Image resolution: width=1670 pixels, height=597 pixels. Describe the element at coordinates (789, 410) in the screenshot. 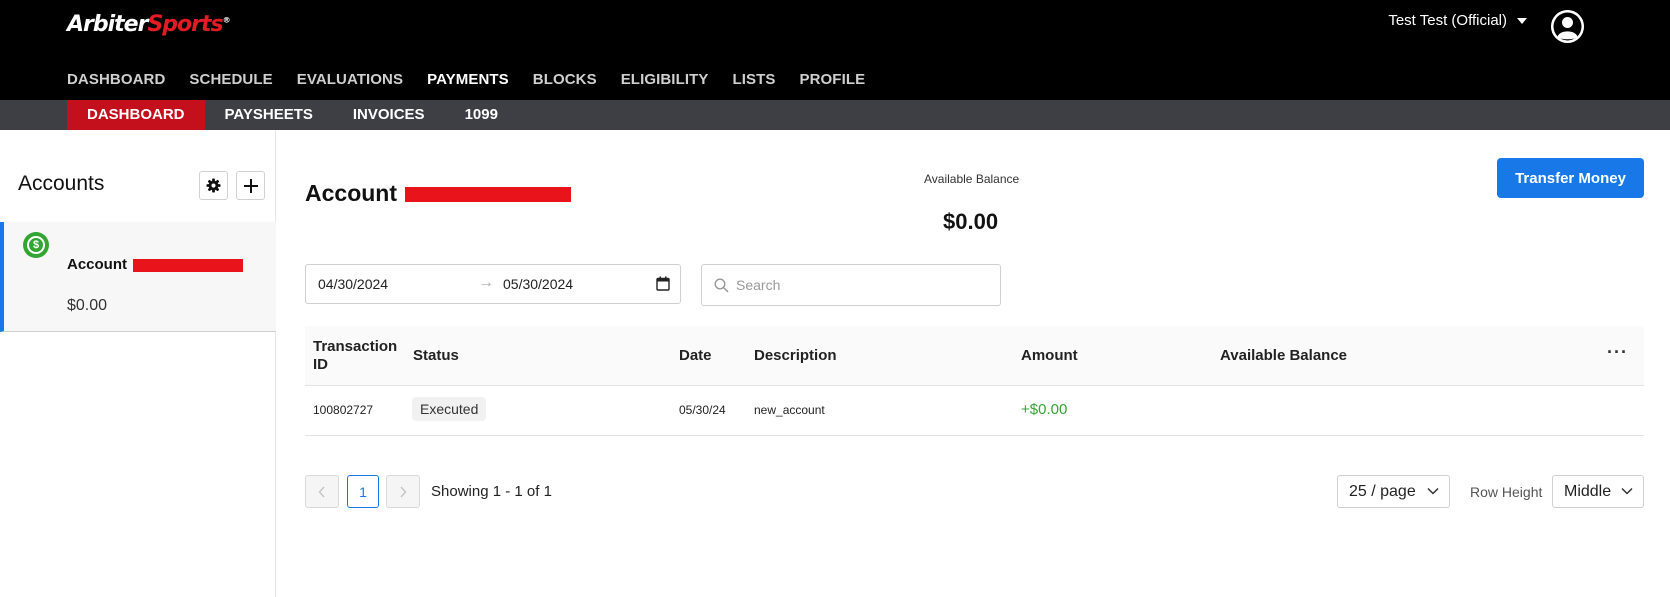

I see `cell-description: new_account` at that location.